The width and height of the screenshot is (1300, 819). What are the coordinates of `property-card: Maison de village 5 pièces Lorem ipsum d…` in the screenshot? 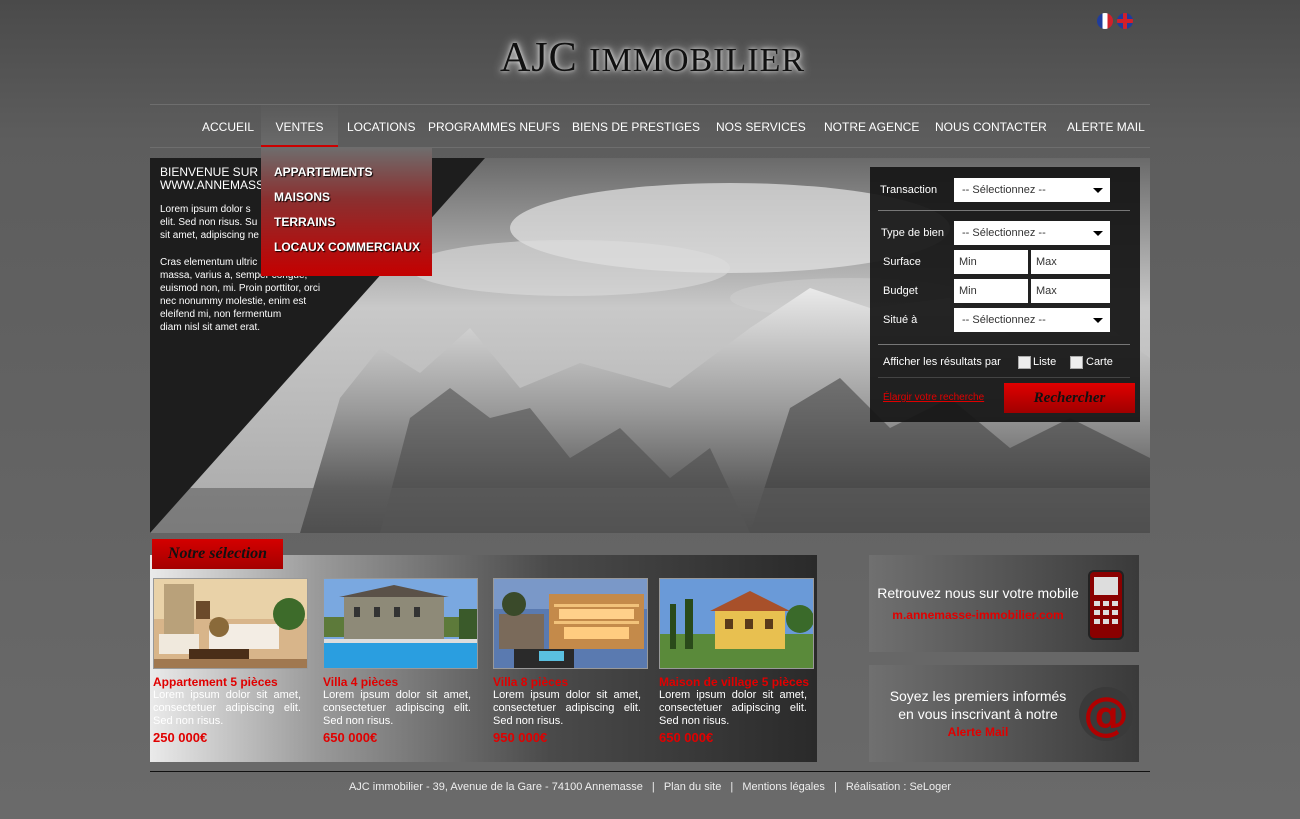 It's located at (736, 661).